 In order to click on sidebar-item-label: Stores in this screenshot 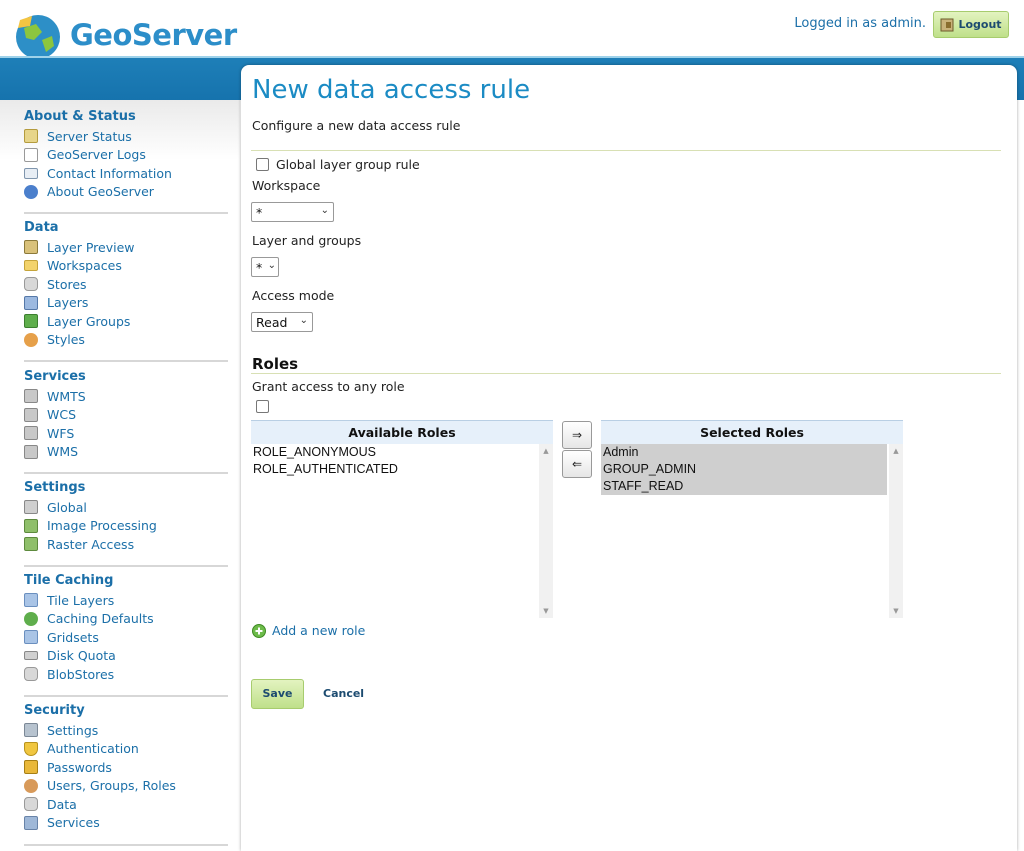, I will do `click(67, 284)`.